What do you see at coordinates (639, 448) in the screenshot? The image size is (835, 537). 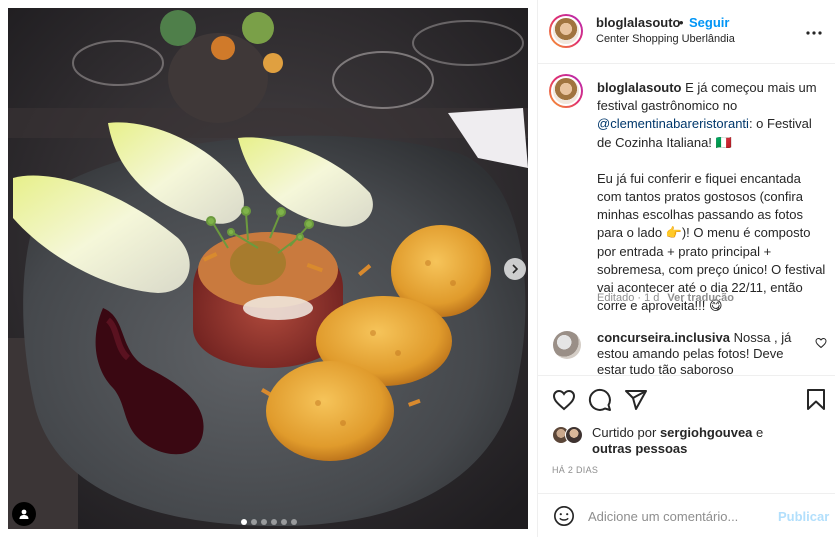 I see `other-likers-link: outras pessoas` at bounding box center [639, 448].